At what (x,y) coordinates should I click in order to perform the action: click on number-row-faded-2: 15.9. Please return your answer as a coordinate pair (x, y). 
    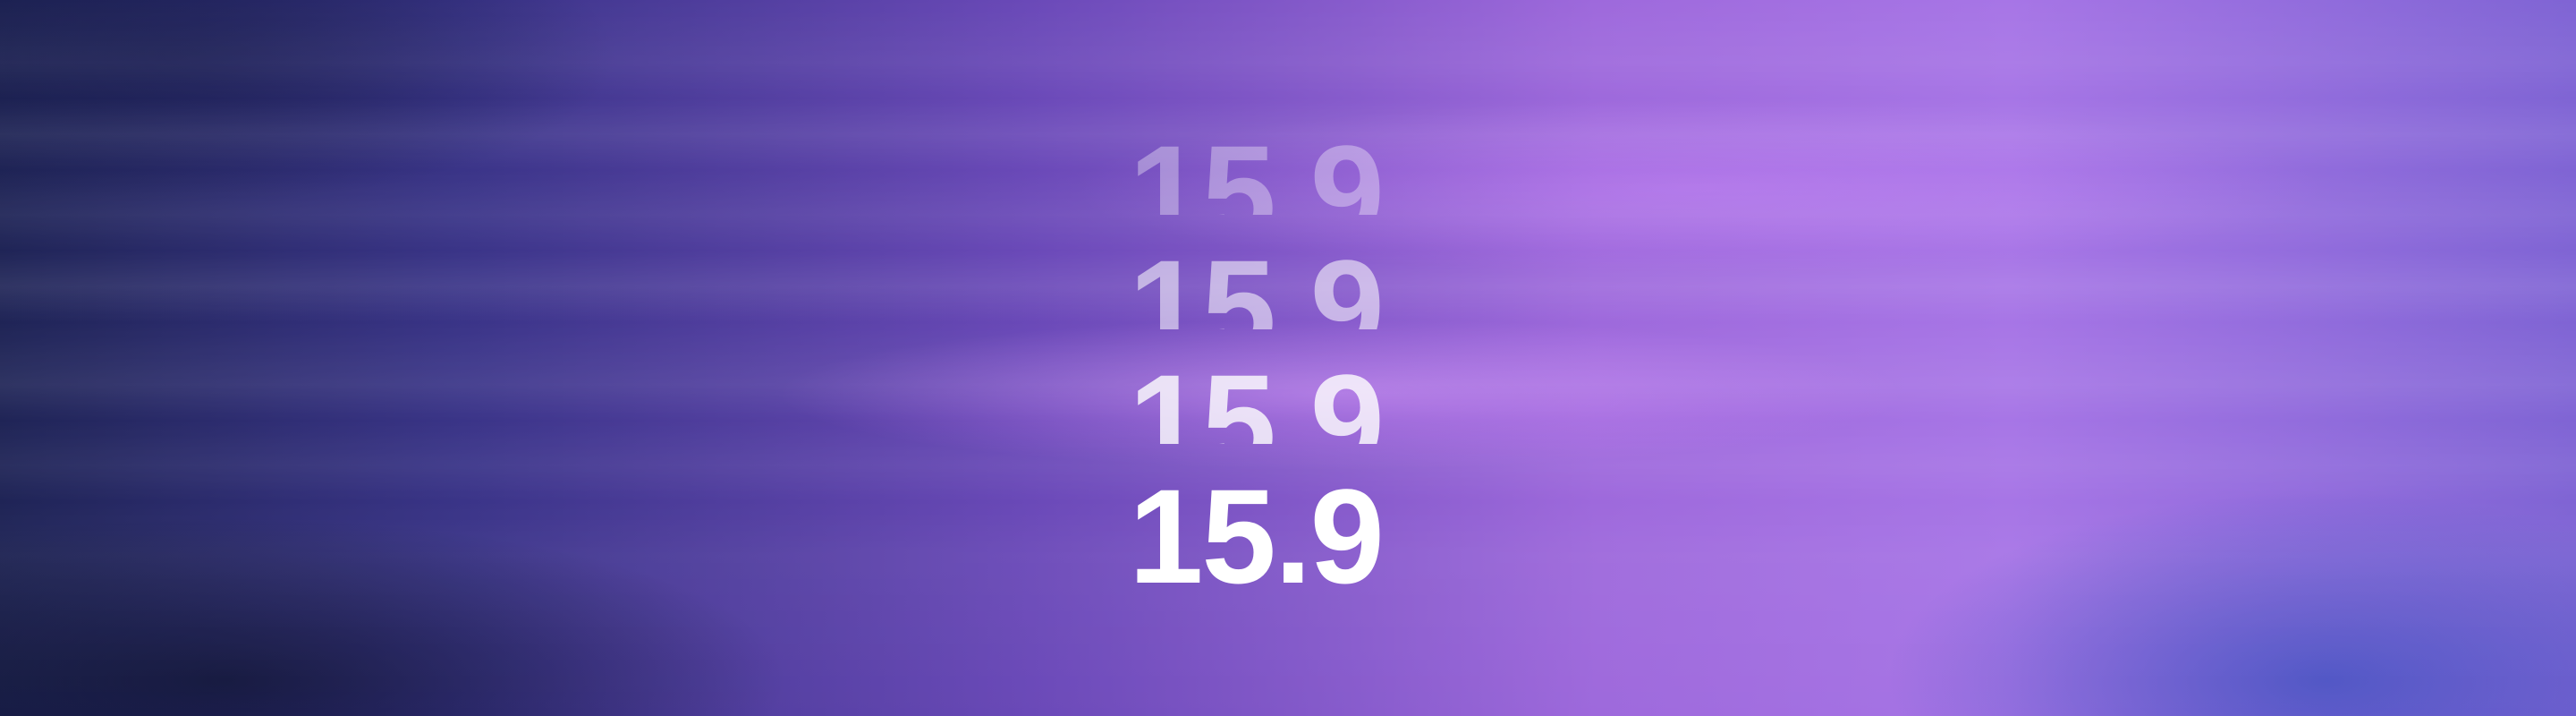
    Looking at the image, I should click on (1272, 284).